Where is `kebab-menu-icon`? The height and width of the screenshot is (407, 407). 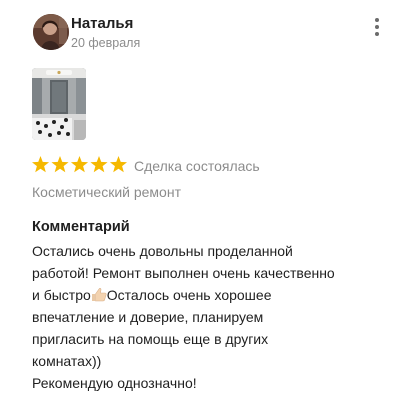
kebab-menu-icon is located at coordinates (377, 27).